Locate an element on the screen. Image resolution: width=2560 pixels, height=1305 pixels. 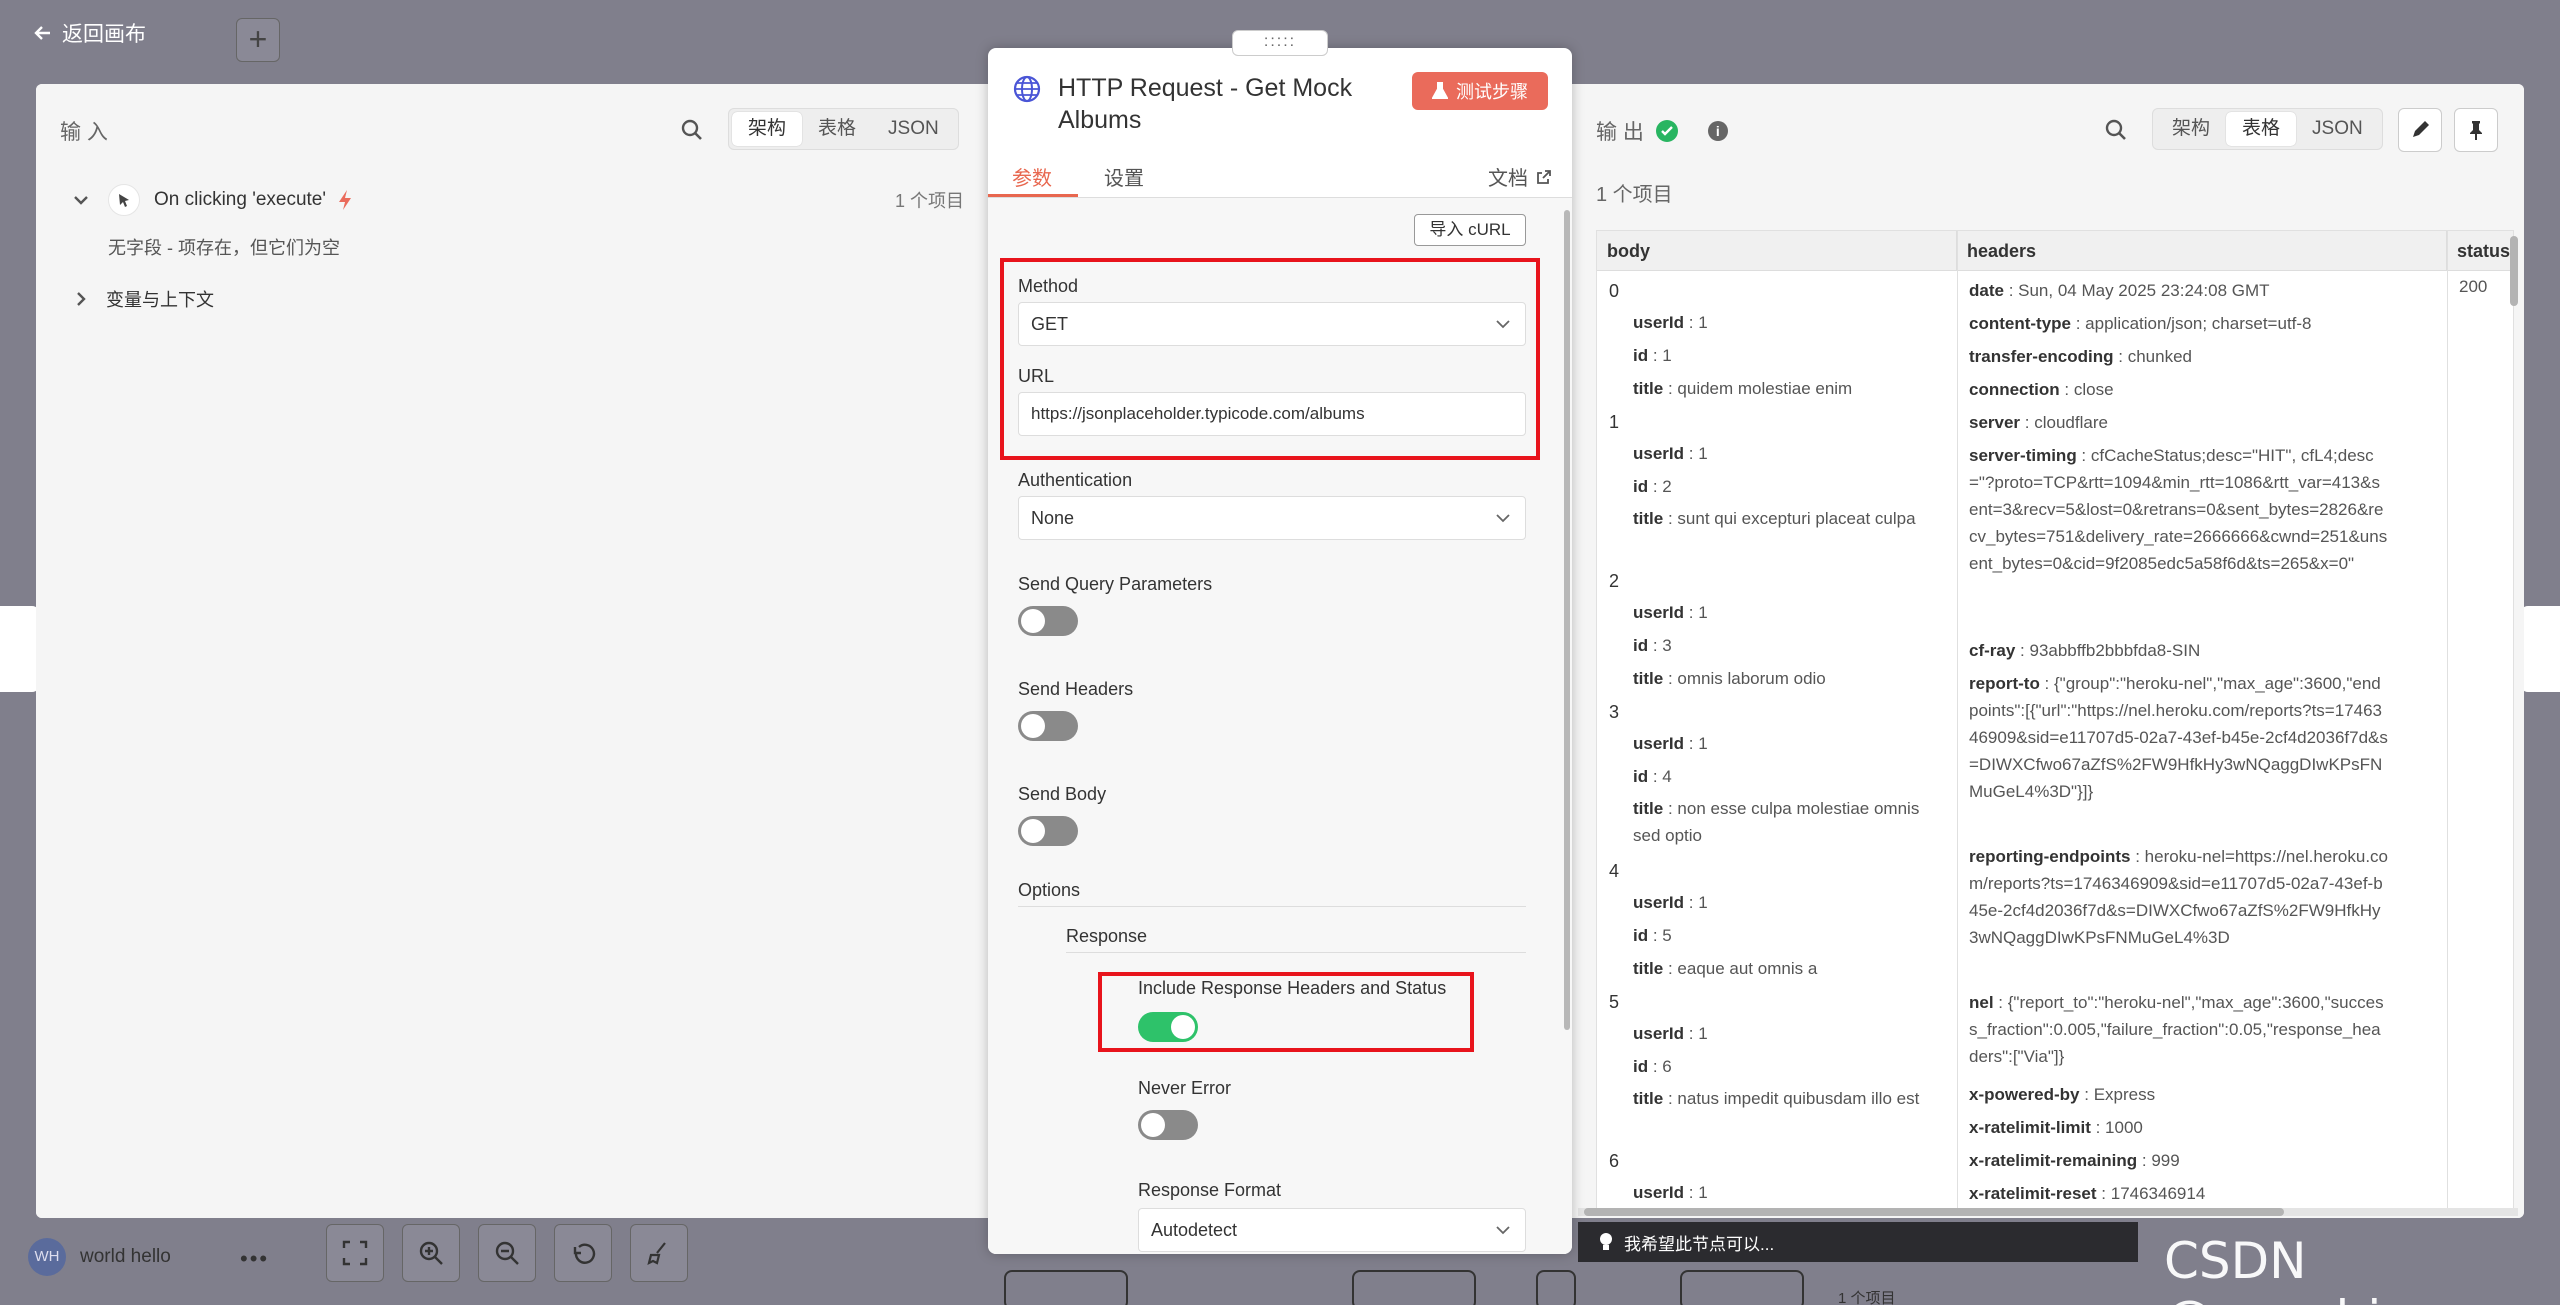
input-search-button is located at coordinates (692, 132).